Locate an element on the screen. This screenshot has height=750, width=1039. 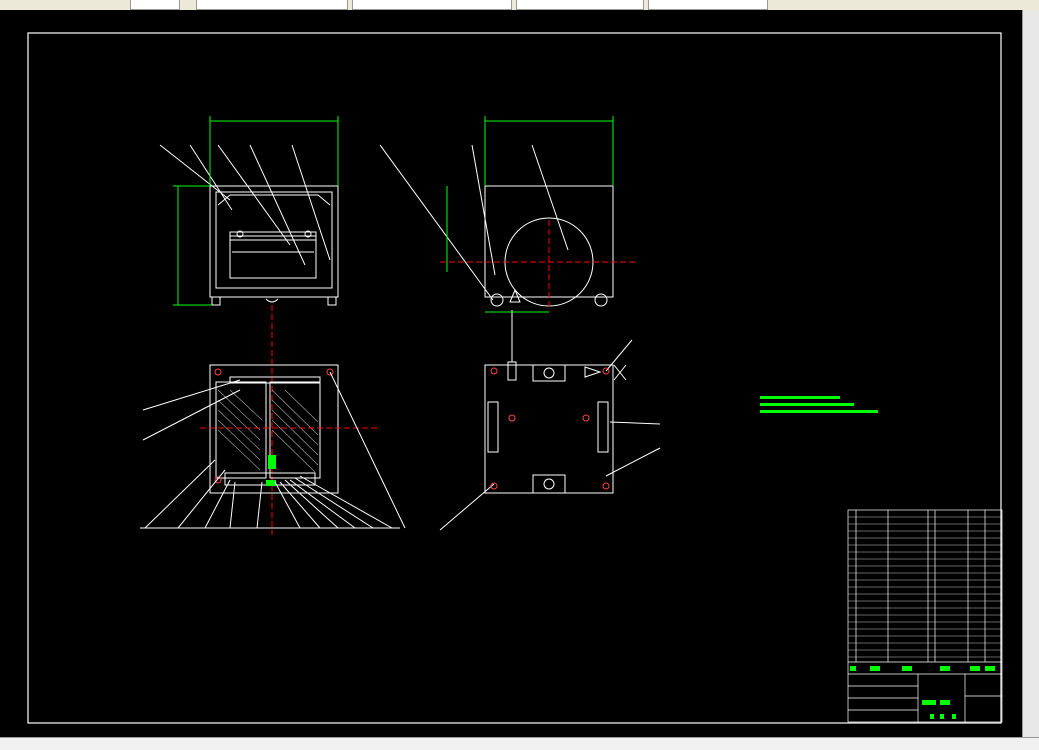
front-view is located at coordinates (249, 225).